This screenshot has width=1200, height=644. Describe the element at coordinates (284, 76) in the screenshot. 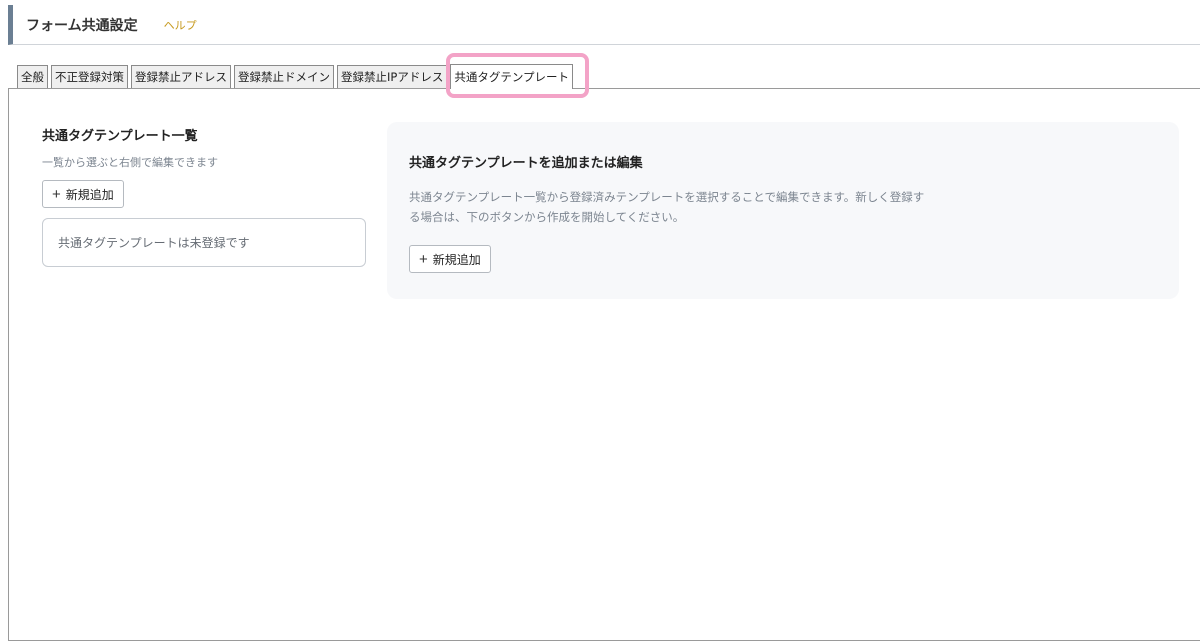

I see `tab-blocked-domains: 登録禁止ドメイン` at that location.